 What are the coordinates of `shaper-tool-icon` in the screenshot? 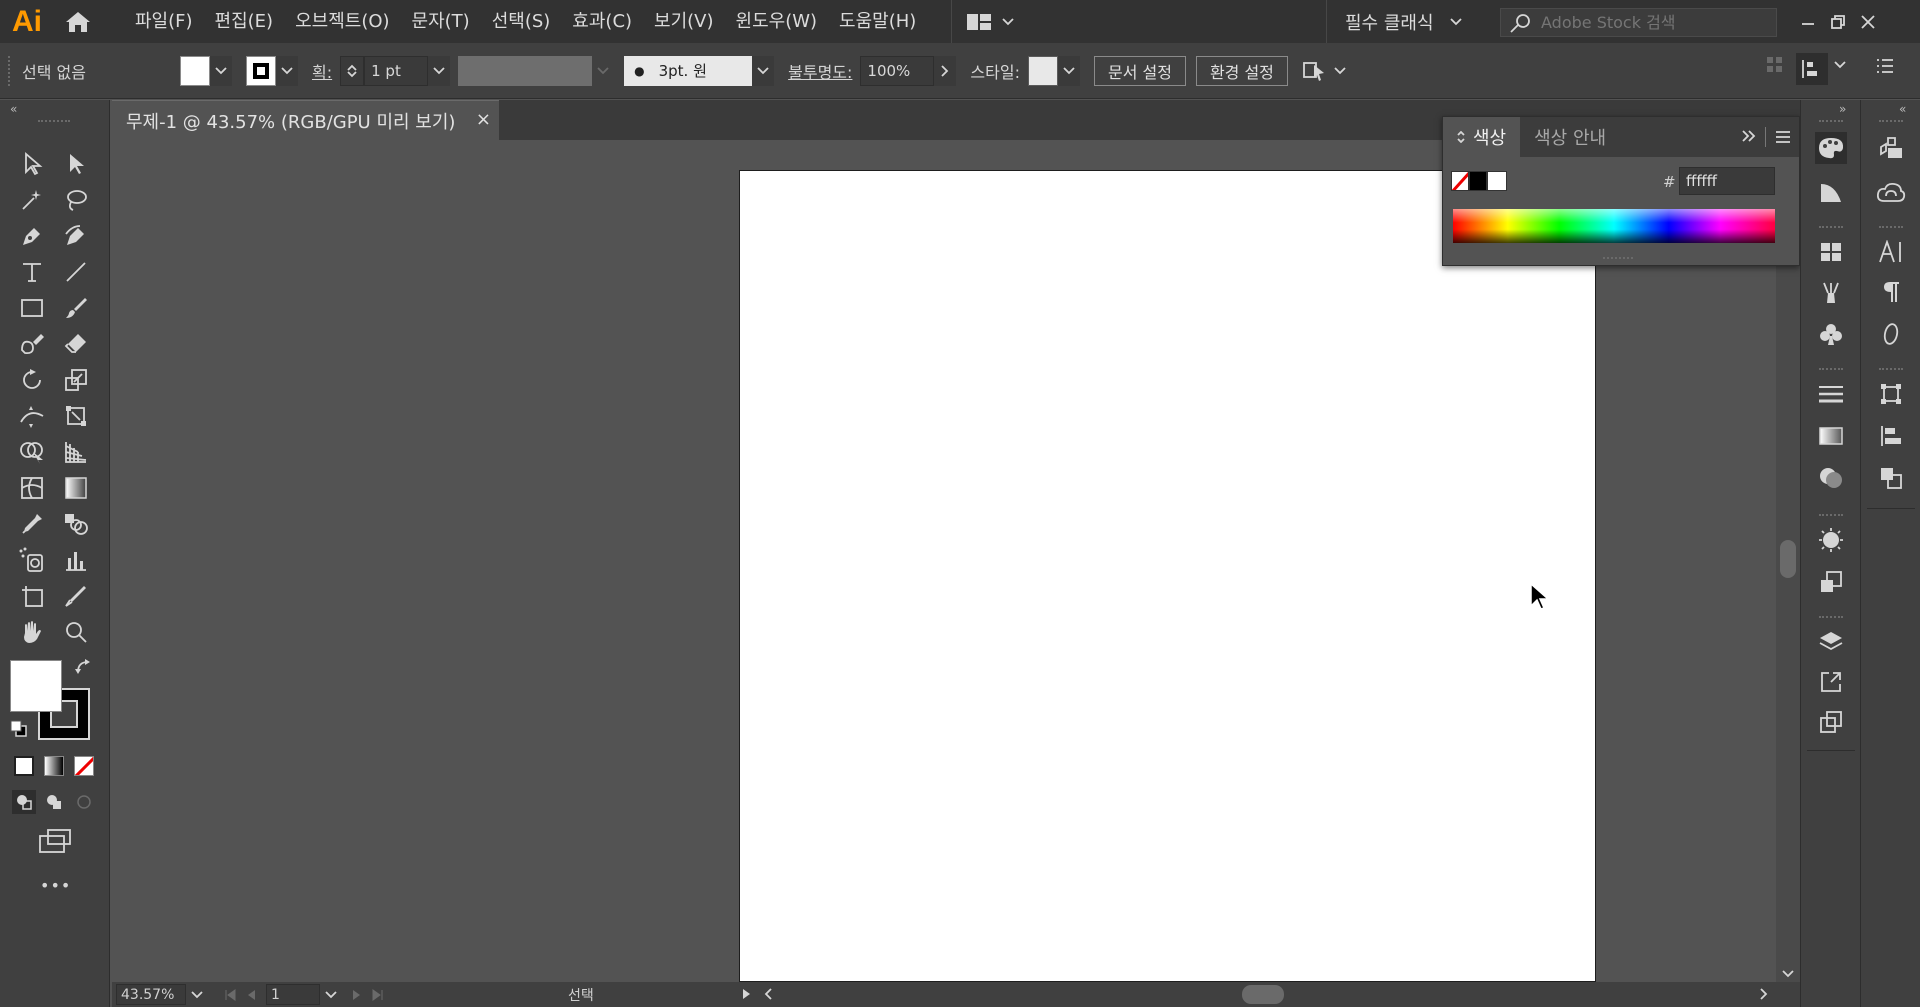 It's located at (32, 344).